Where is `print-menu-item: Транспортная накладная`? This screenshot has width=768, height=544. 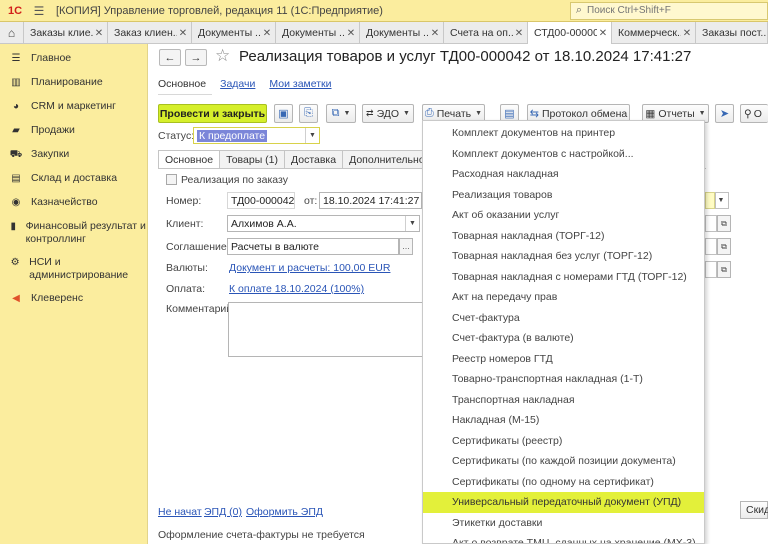
print-menu-item: Транспортная накладная is located at coordinates (563, 400).